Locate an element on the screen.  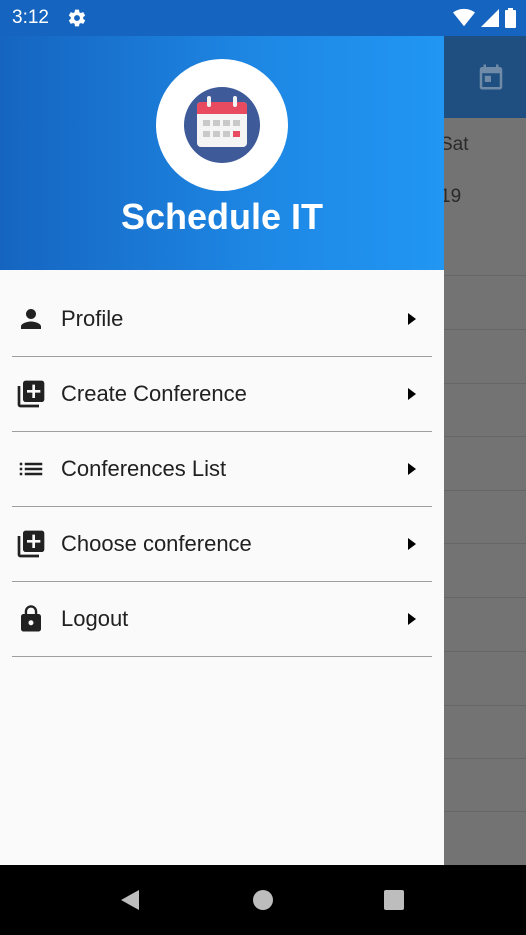
menu-item-profile: Profile is located at coordinates (222, 319).